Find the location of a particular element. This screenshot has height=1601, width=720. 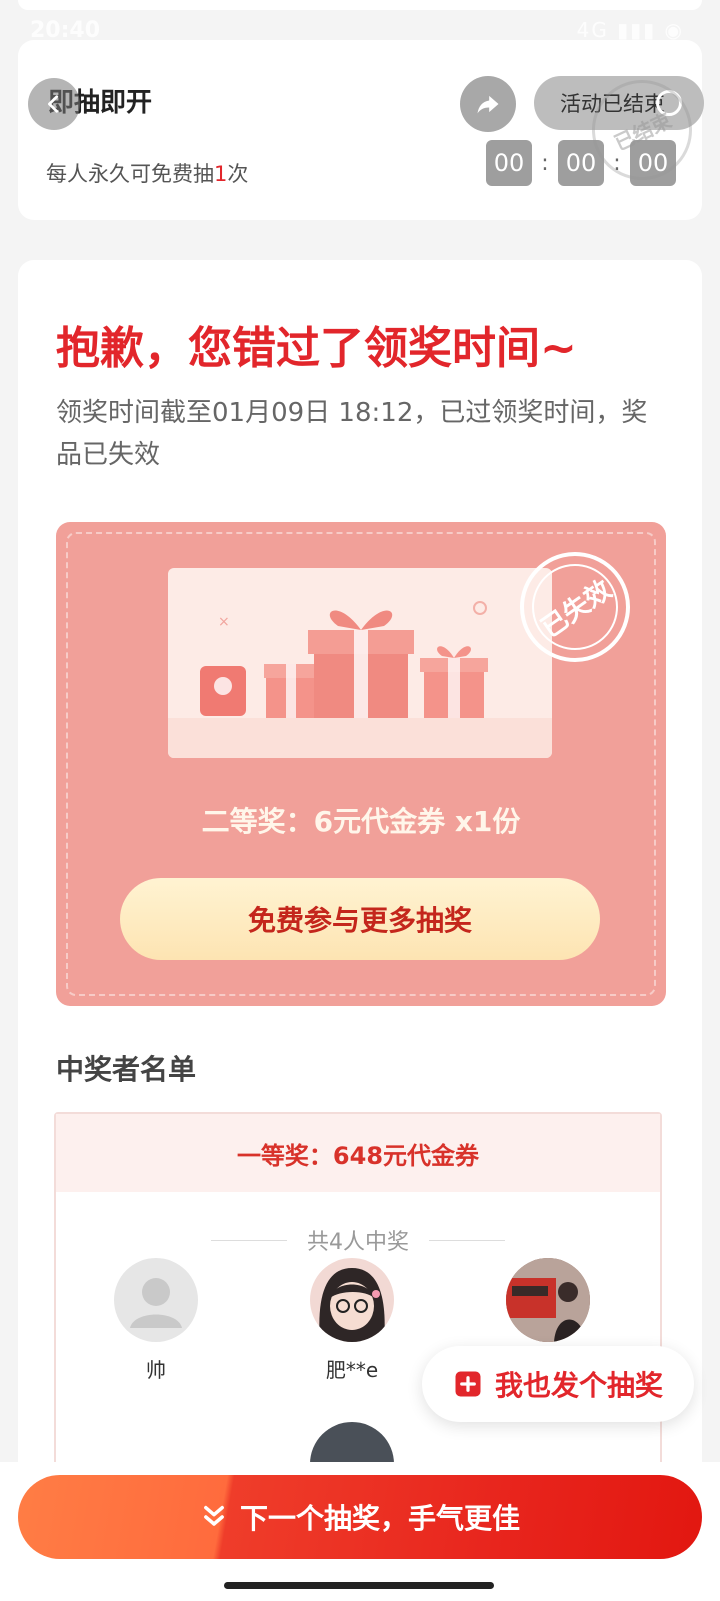

rule-prefix: 每人永久可免费抽 is located at coordinates (130, 174).